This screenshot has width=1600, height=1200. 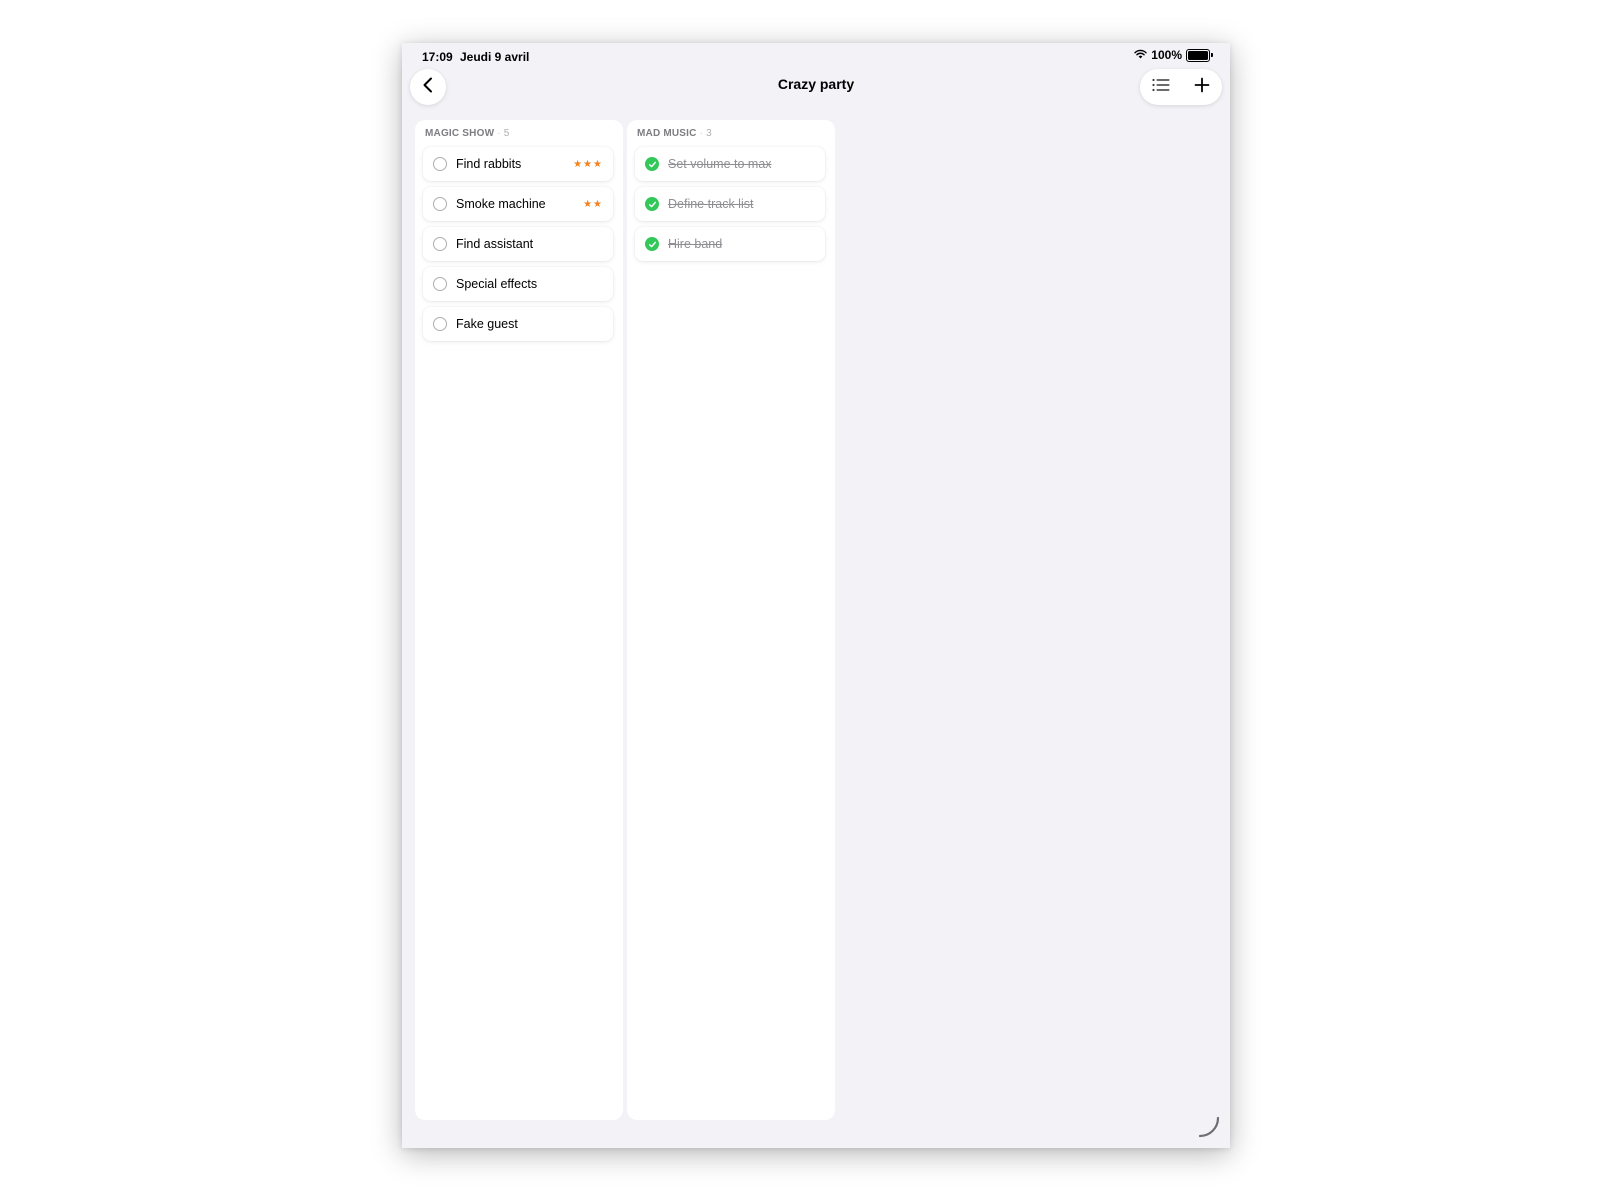 I want to click on plus-icon, so click(x=1202, y=87).